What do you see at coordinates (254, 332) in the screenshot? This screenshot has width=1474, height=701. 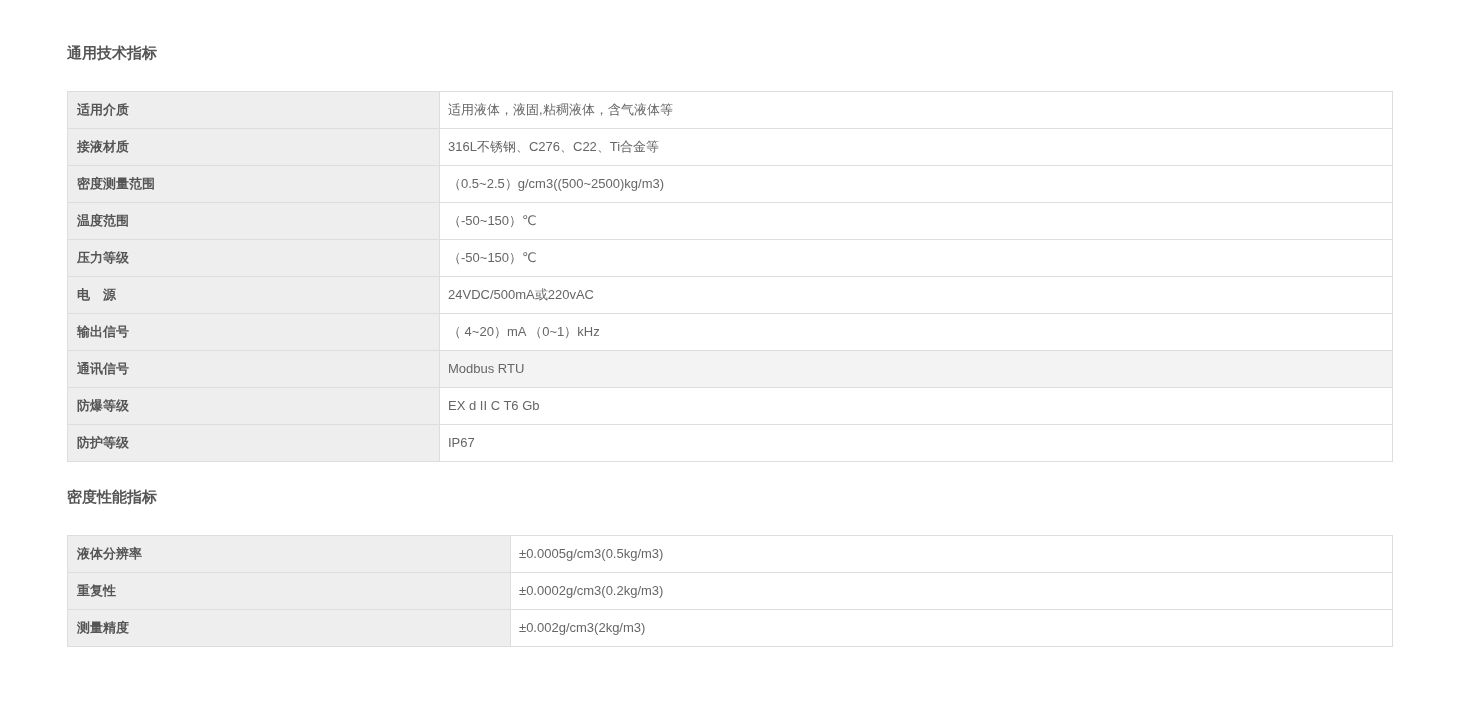 I see `table-cell: 输出信号` at bounding box center [254, 332].